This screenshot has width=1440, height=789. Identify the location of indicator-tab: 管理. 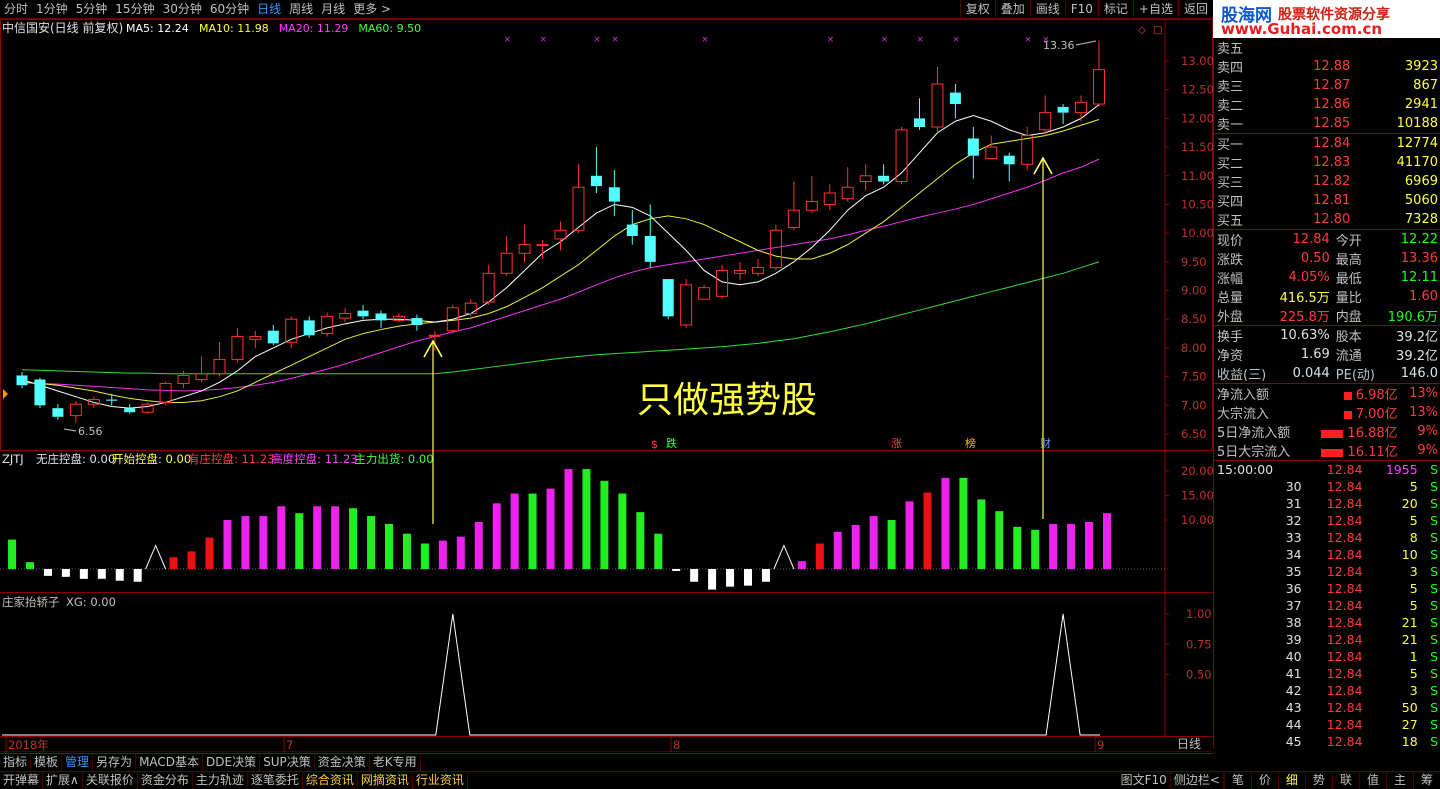
(78, 762).